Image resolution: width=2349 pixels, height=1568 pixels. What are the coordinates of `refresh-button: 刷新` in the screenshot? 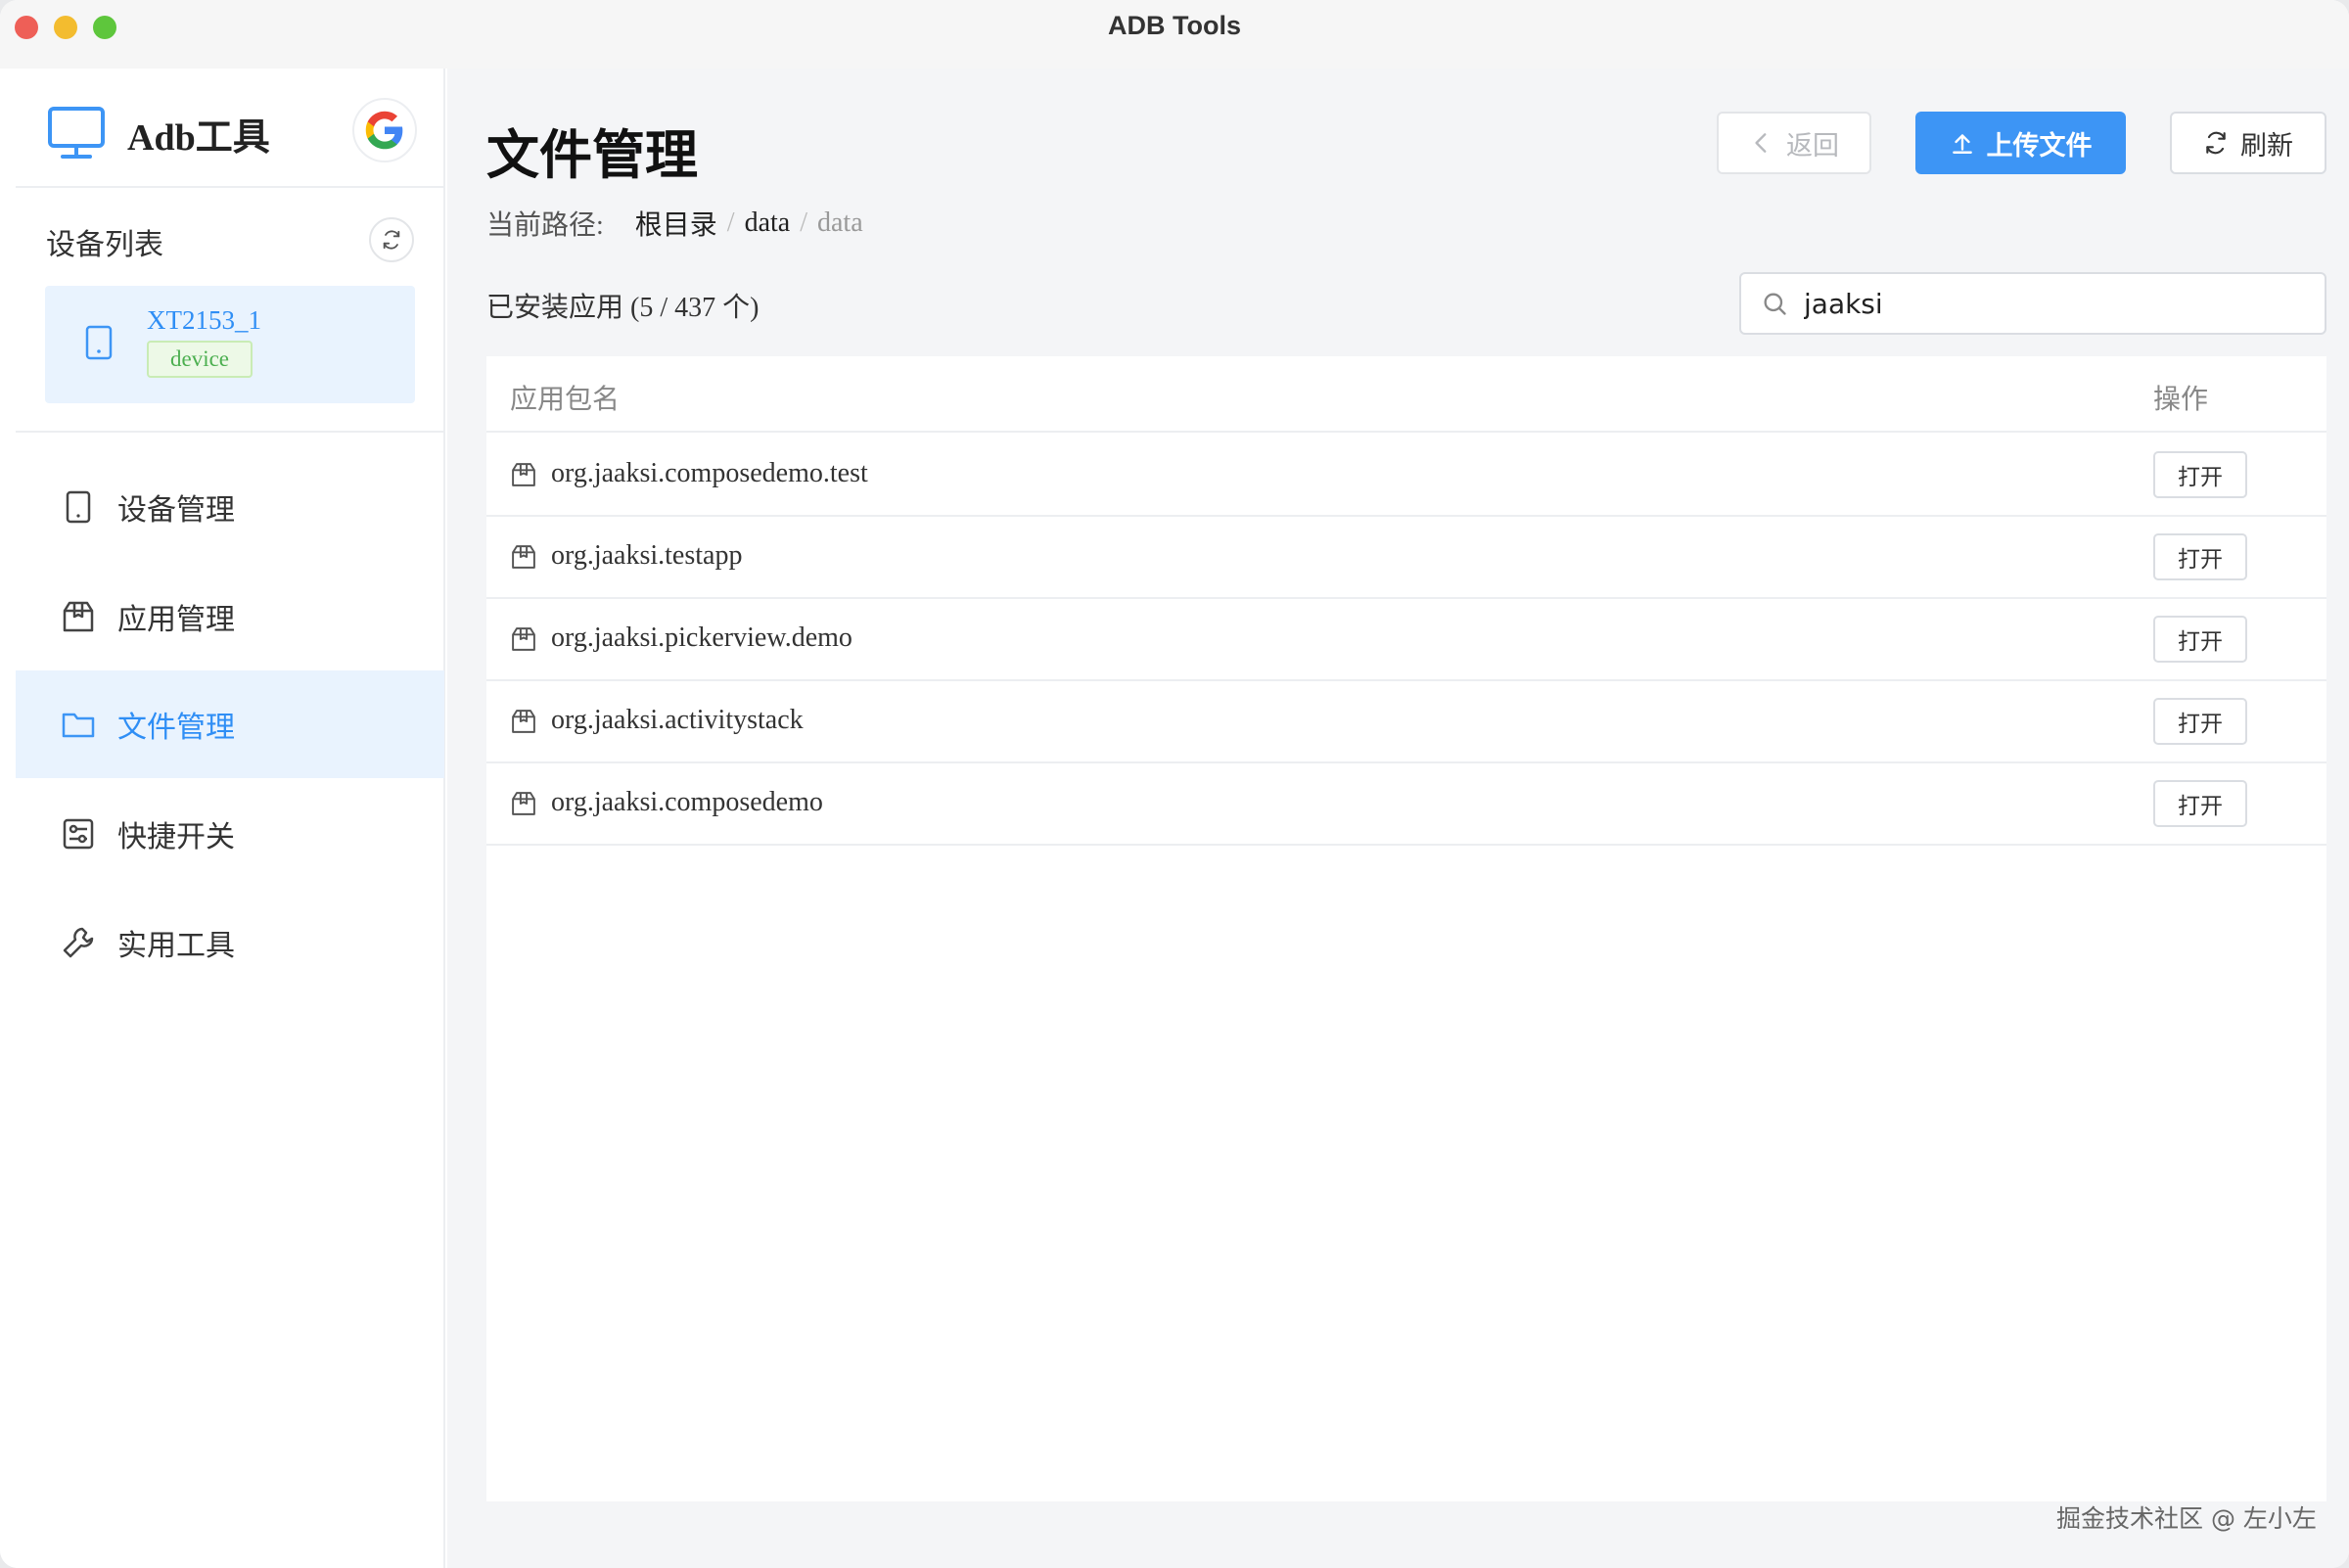 It's located at (2248, 143).